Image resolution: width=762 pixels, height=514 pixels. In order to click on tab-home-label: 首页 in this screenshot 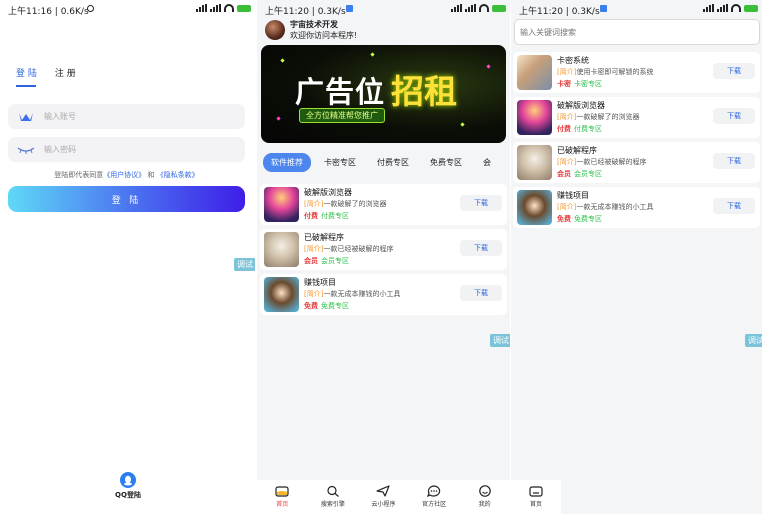, I will do `click(535, 504)`.